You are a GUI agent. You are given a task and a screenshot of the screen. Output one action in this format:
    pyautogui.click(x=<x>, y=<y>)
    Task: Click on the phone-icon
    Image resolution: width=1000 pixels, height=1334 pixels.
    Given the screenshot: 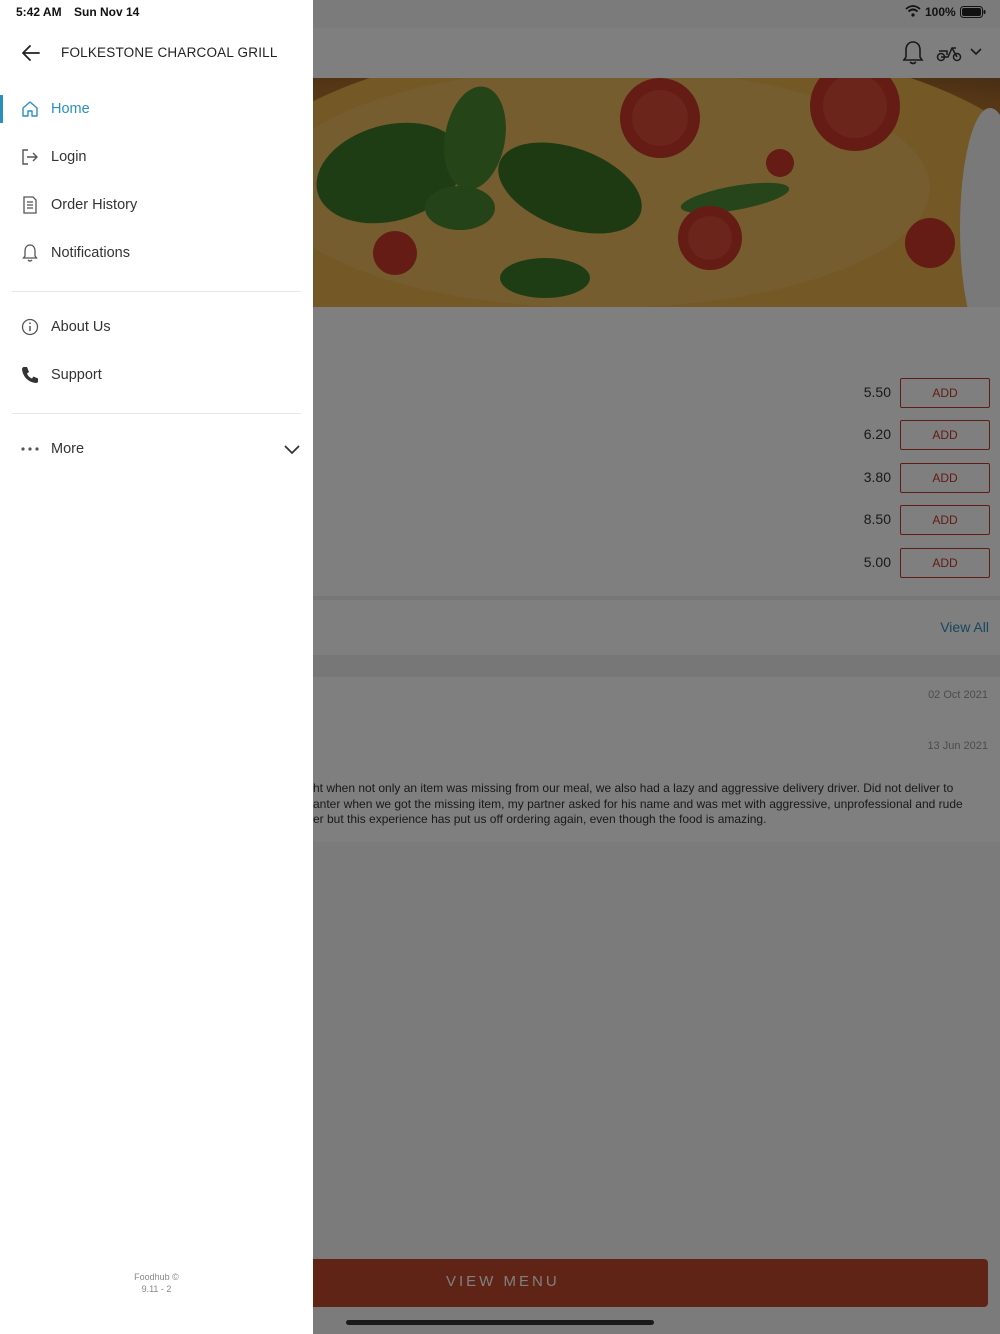 What is the action you would take?
    pyautogui.click(x=30, y=375)
    